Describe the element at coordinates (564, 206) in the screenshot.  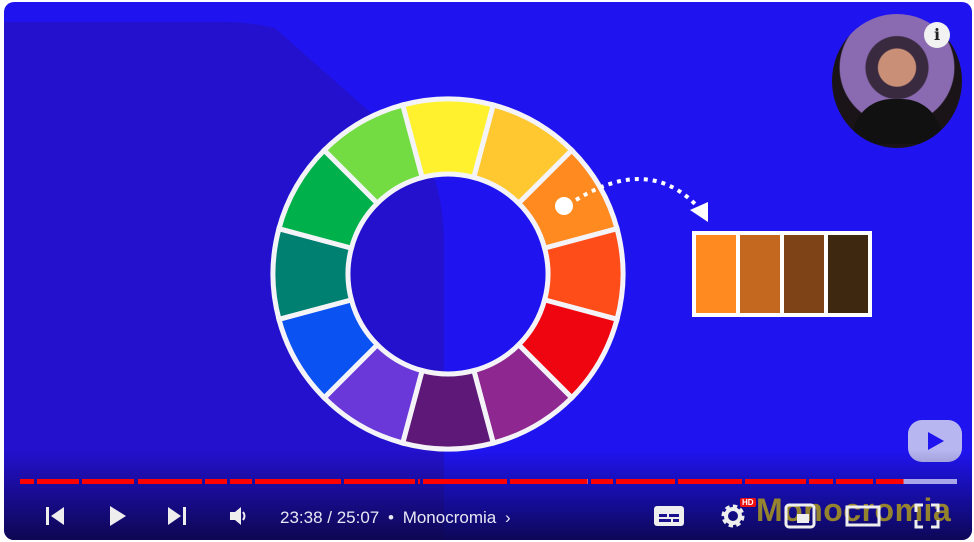
I see `selected-color-dot` at that location.